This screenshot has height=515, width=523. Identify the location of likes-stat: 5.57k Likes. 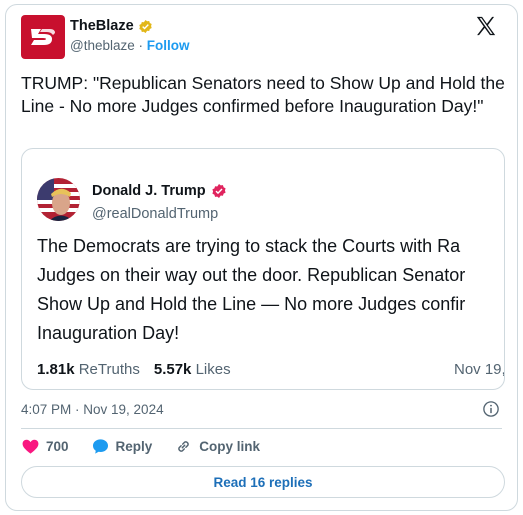
(192, 369).